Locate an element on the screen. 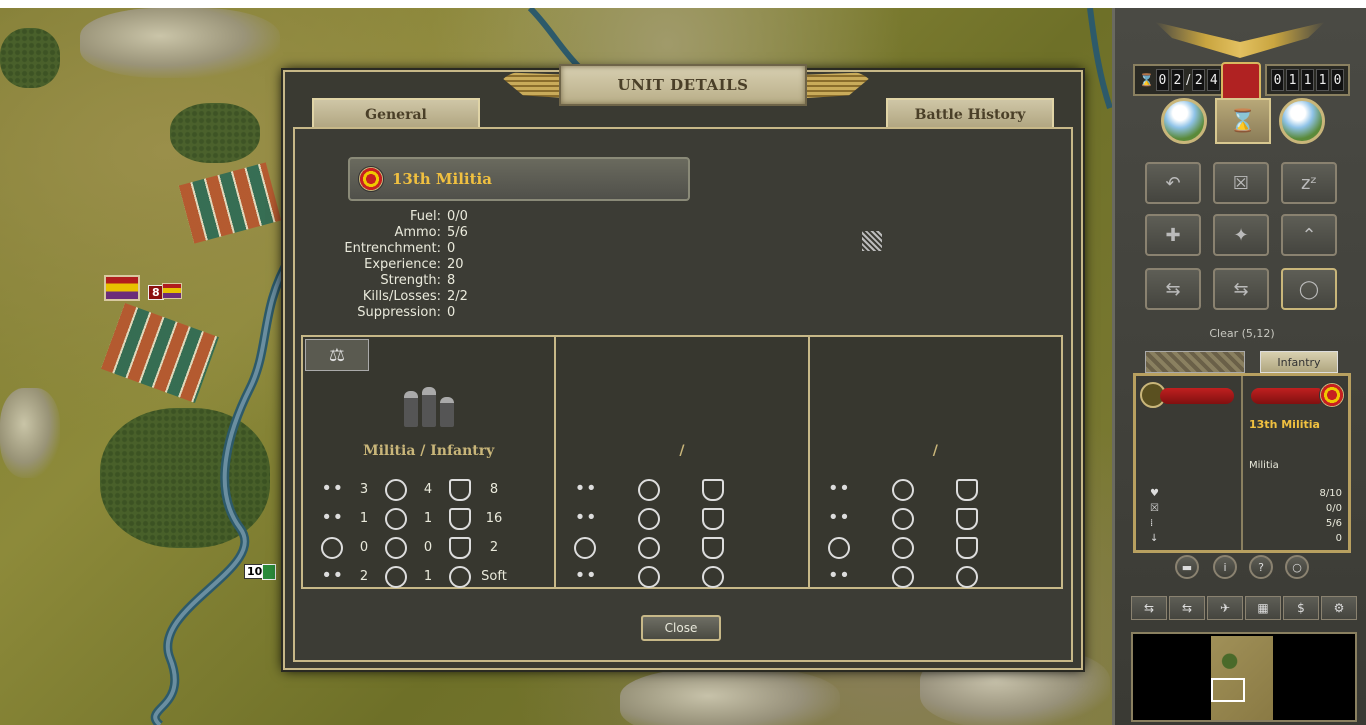 Image resolution: width=1366 pixels, height=725 pixels. mount-toggle-button: ◯ is located at coordinates (1309, 289).